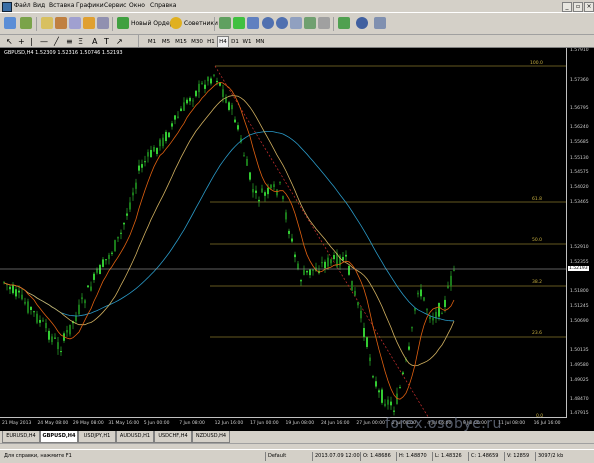 This screenshot has height=463, width=594. What do you see at coordinates (579, 399) in the screenshot?
I see `price-label: 1.48470` at bounding box center [579, 399].